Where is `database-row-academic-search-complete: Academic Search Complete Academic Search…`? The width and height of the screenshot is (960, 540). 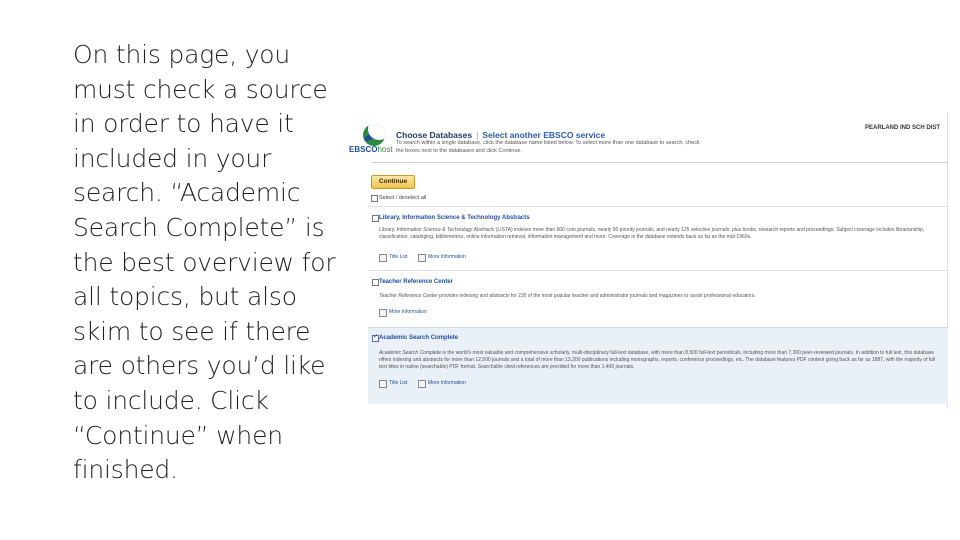 database-row-academic-search-complete: Academic Search Complete Academic Search… is located at coordinates (658, 365).